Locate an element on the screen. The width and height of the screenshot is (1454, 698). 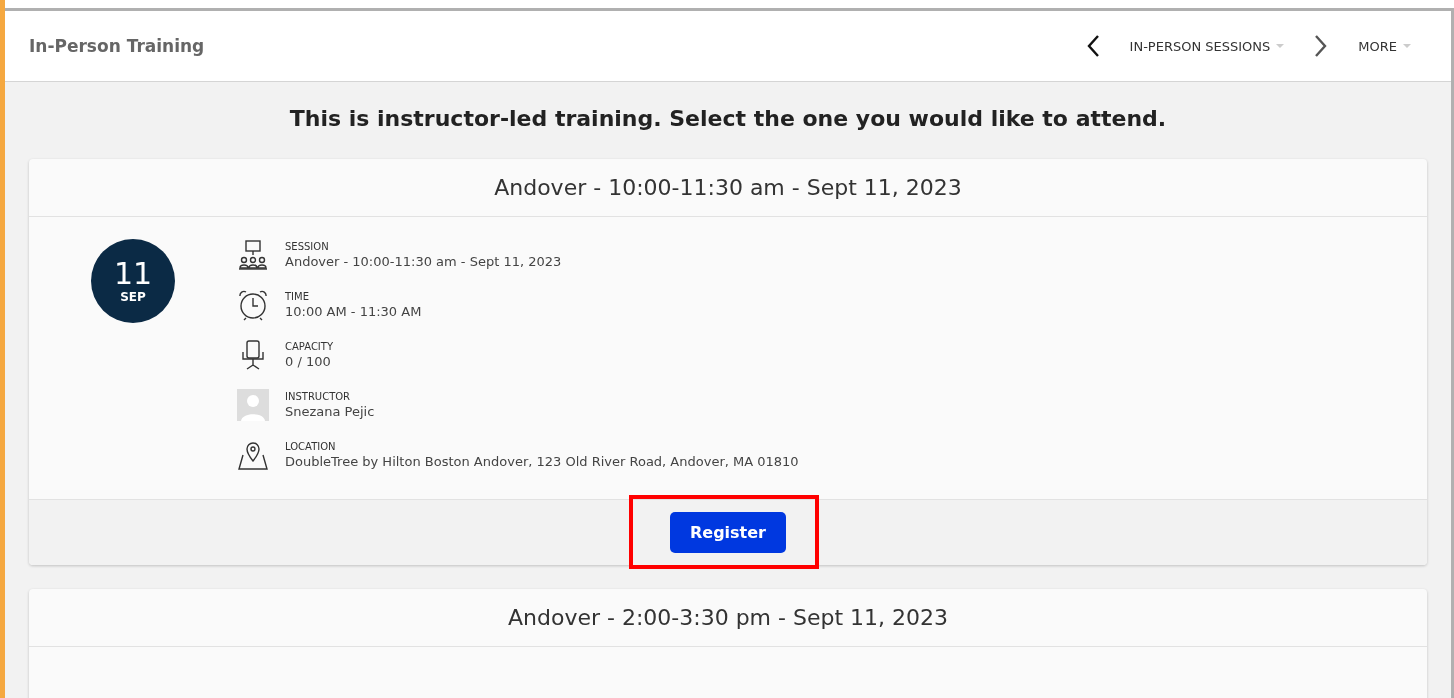
detail-label: INSTRUCTOR is located at coordinates (318, 396).